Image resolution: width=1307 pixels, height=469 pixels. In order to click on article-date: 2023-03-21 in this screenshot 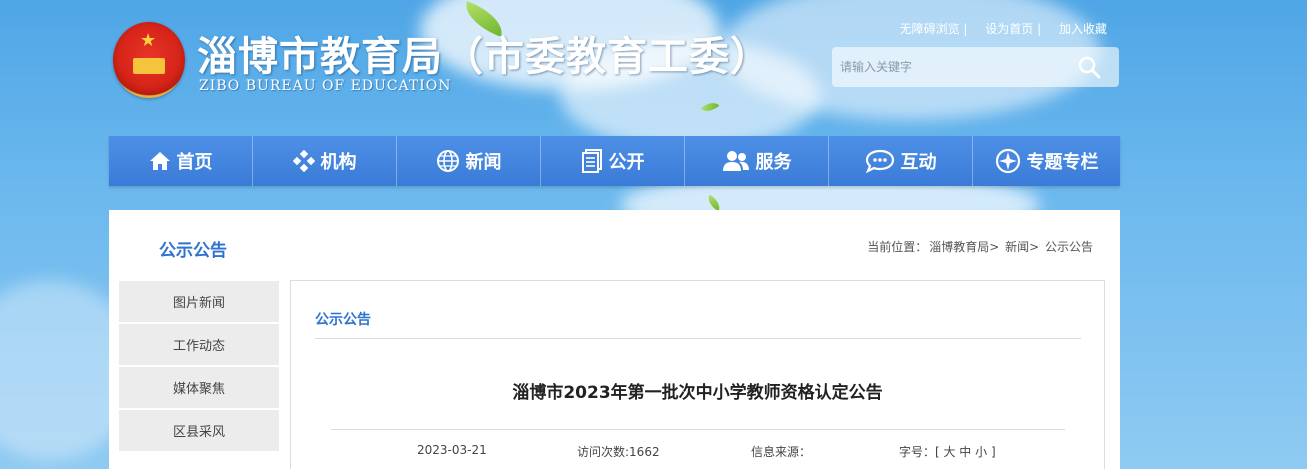, I will do `click(452, 450)`.